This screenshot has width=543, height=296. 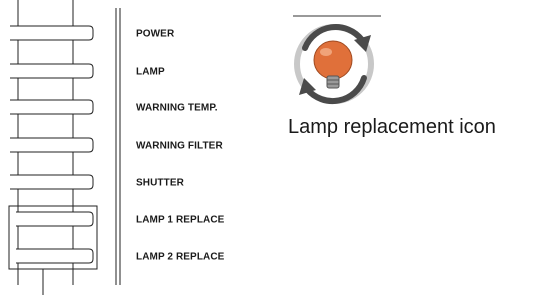 What do you see at coordinates (52, 71) in the screenshot?
I see `indicator-lamp-shape` at bounding box center [52, 71].